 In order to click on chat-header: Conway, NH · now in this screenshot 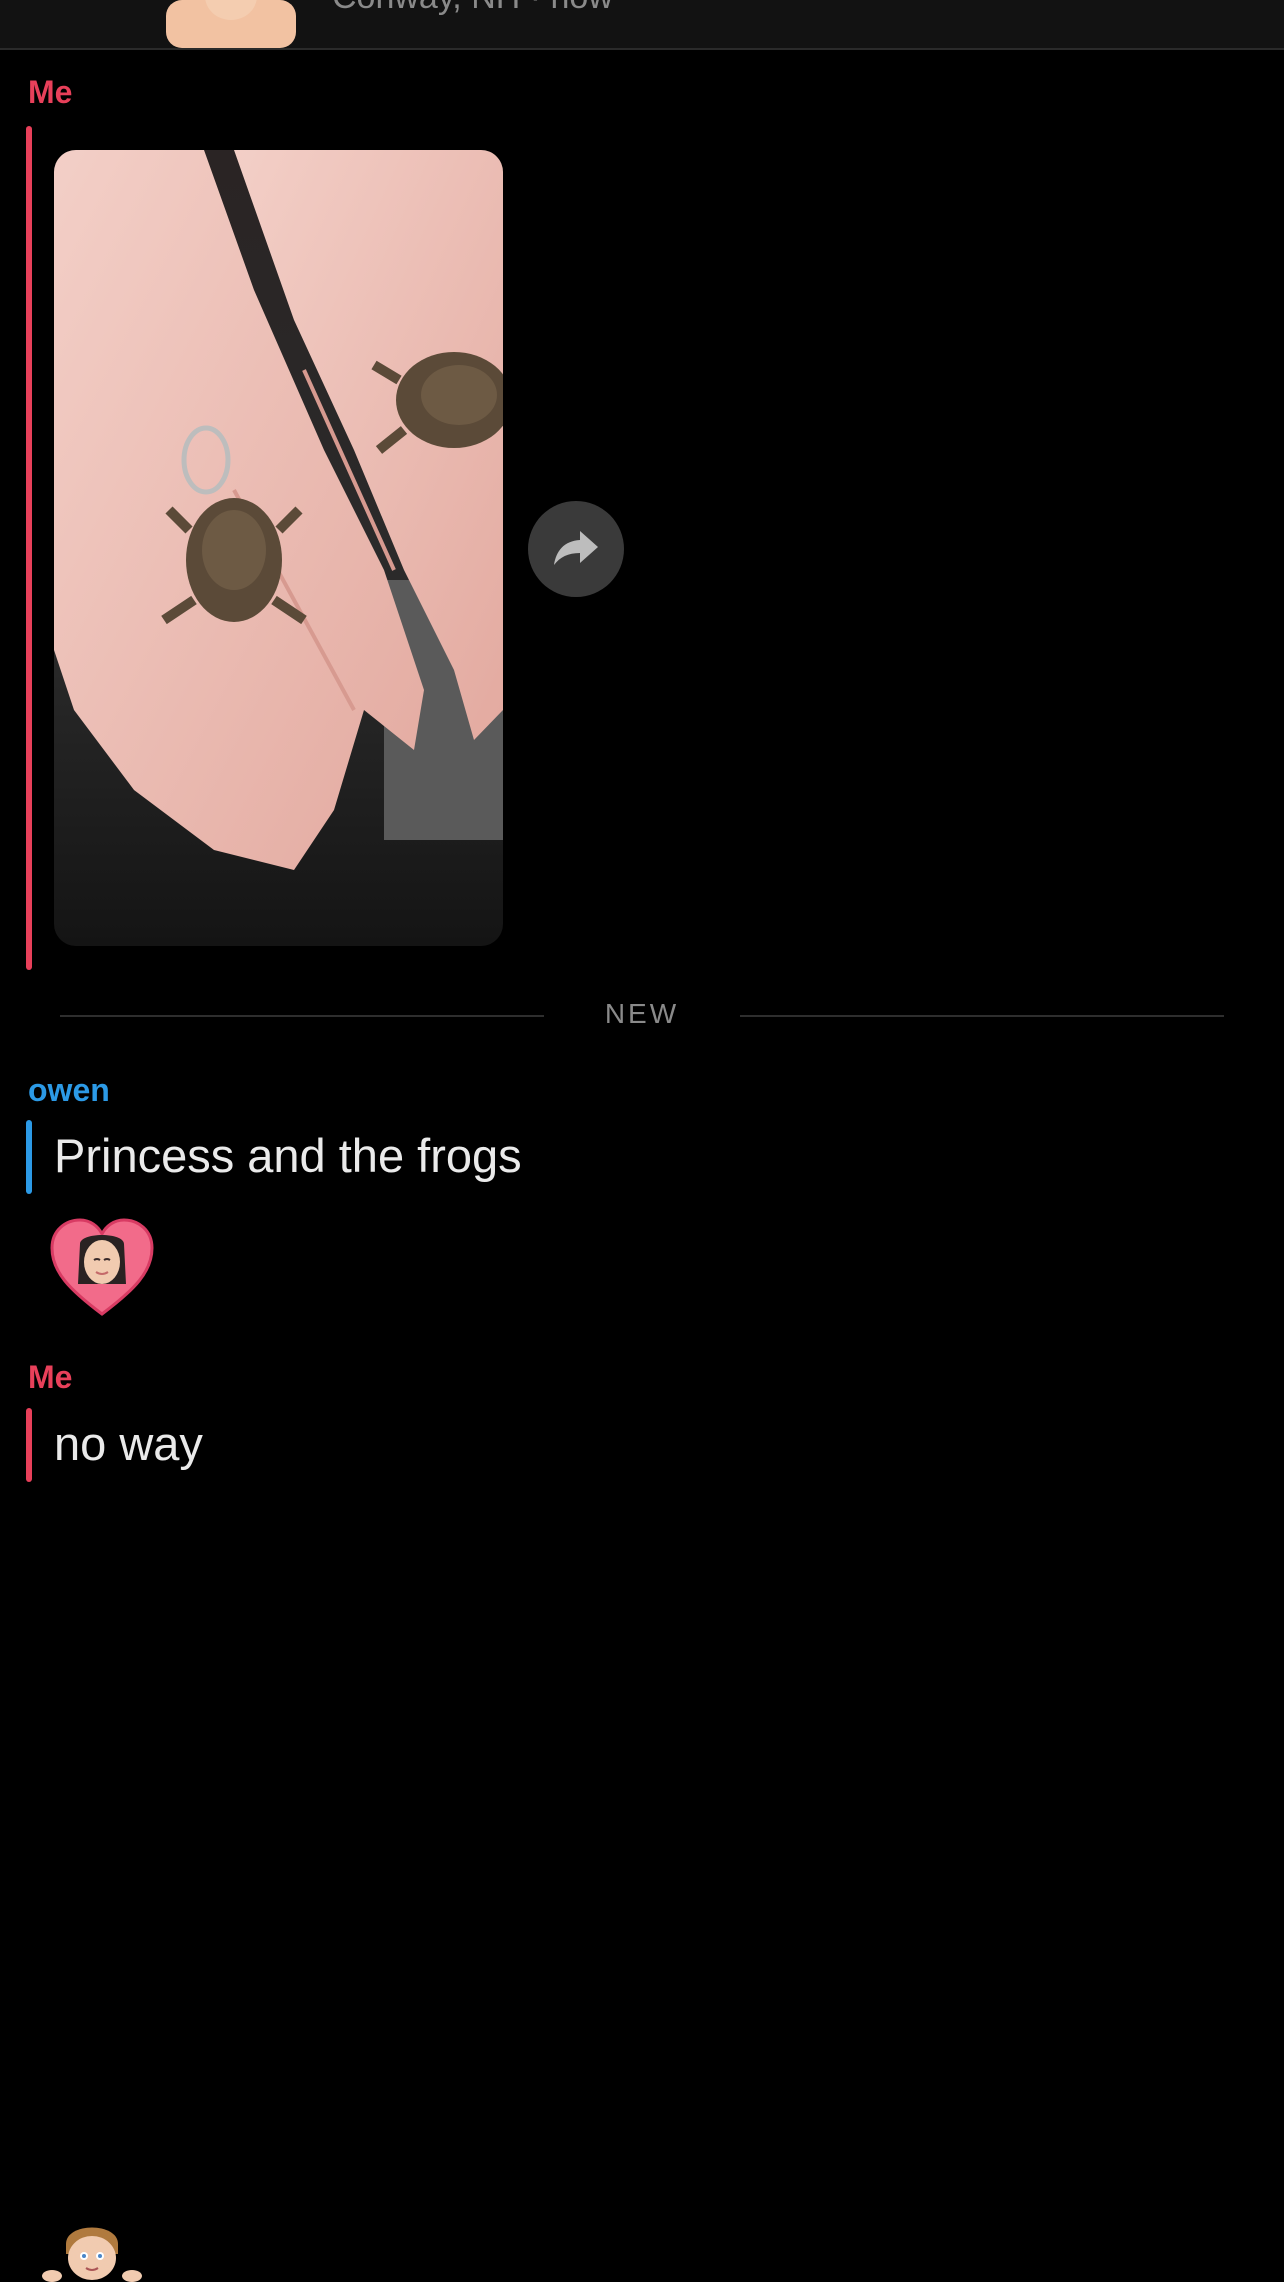, I will do `click(642, 25)`.